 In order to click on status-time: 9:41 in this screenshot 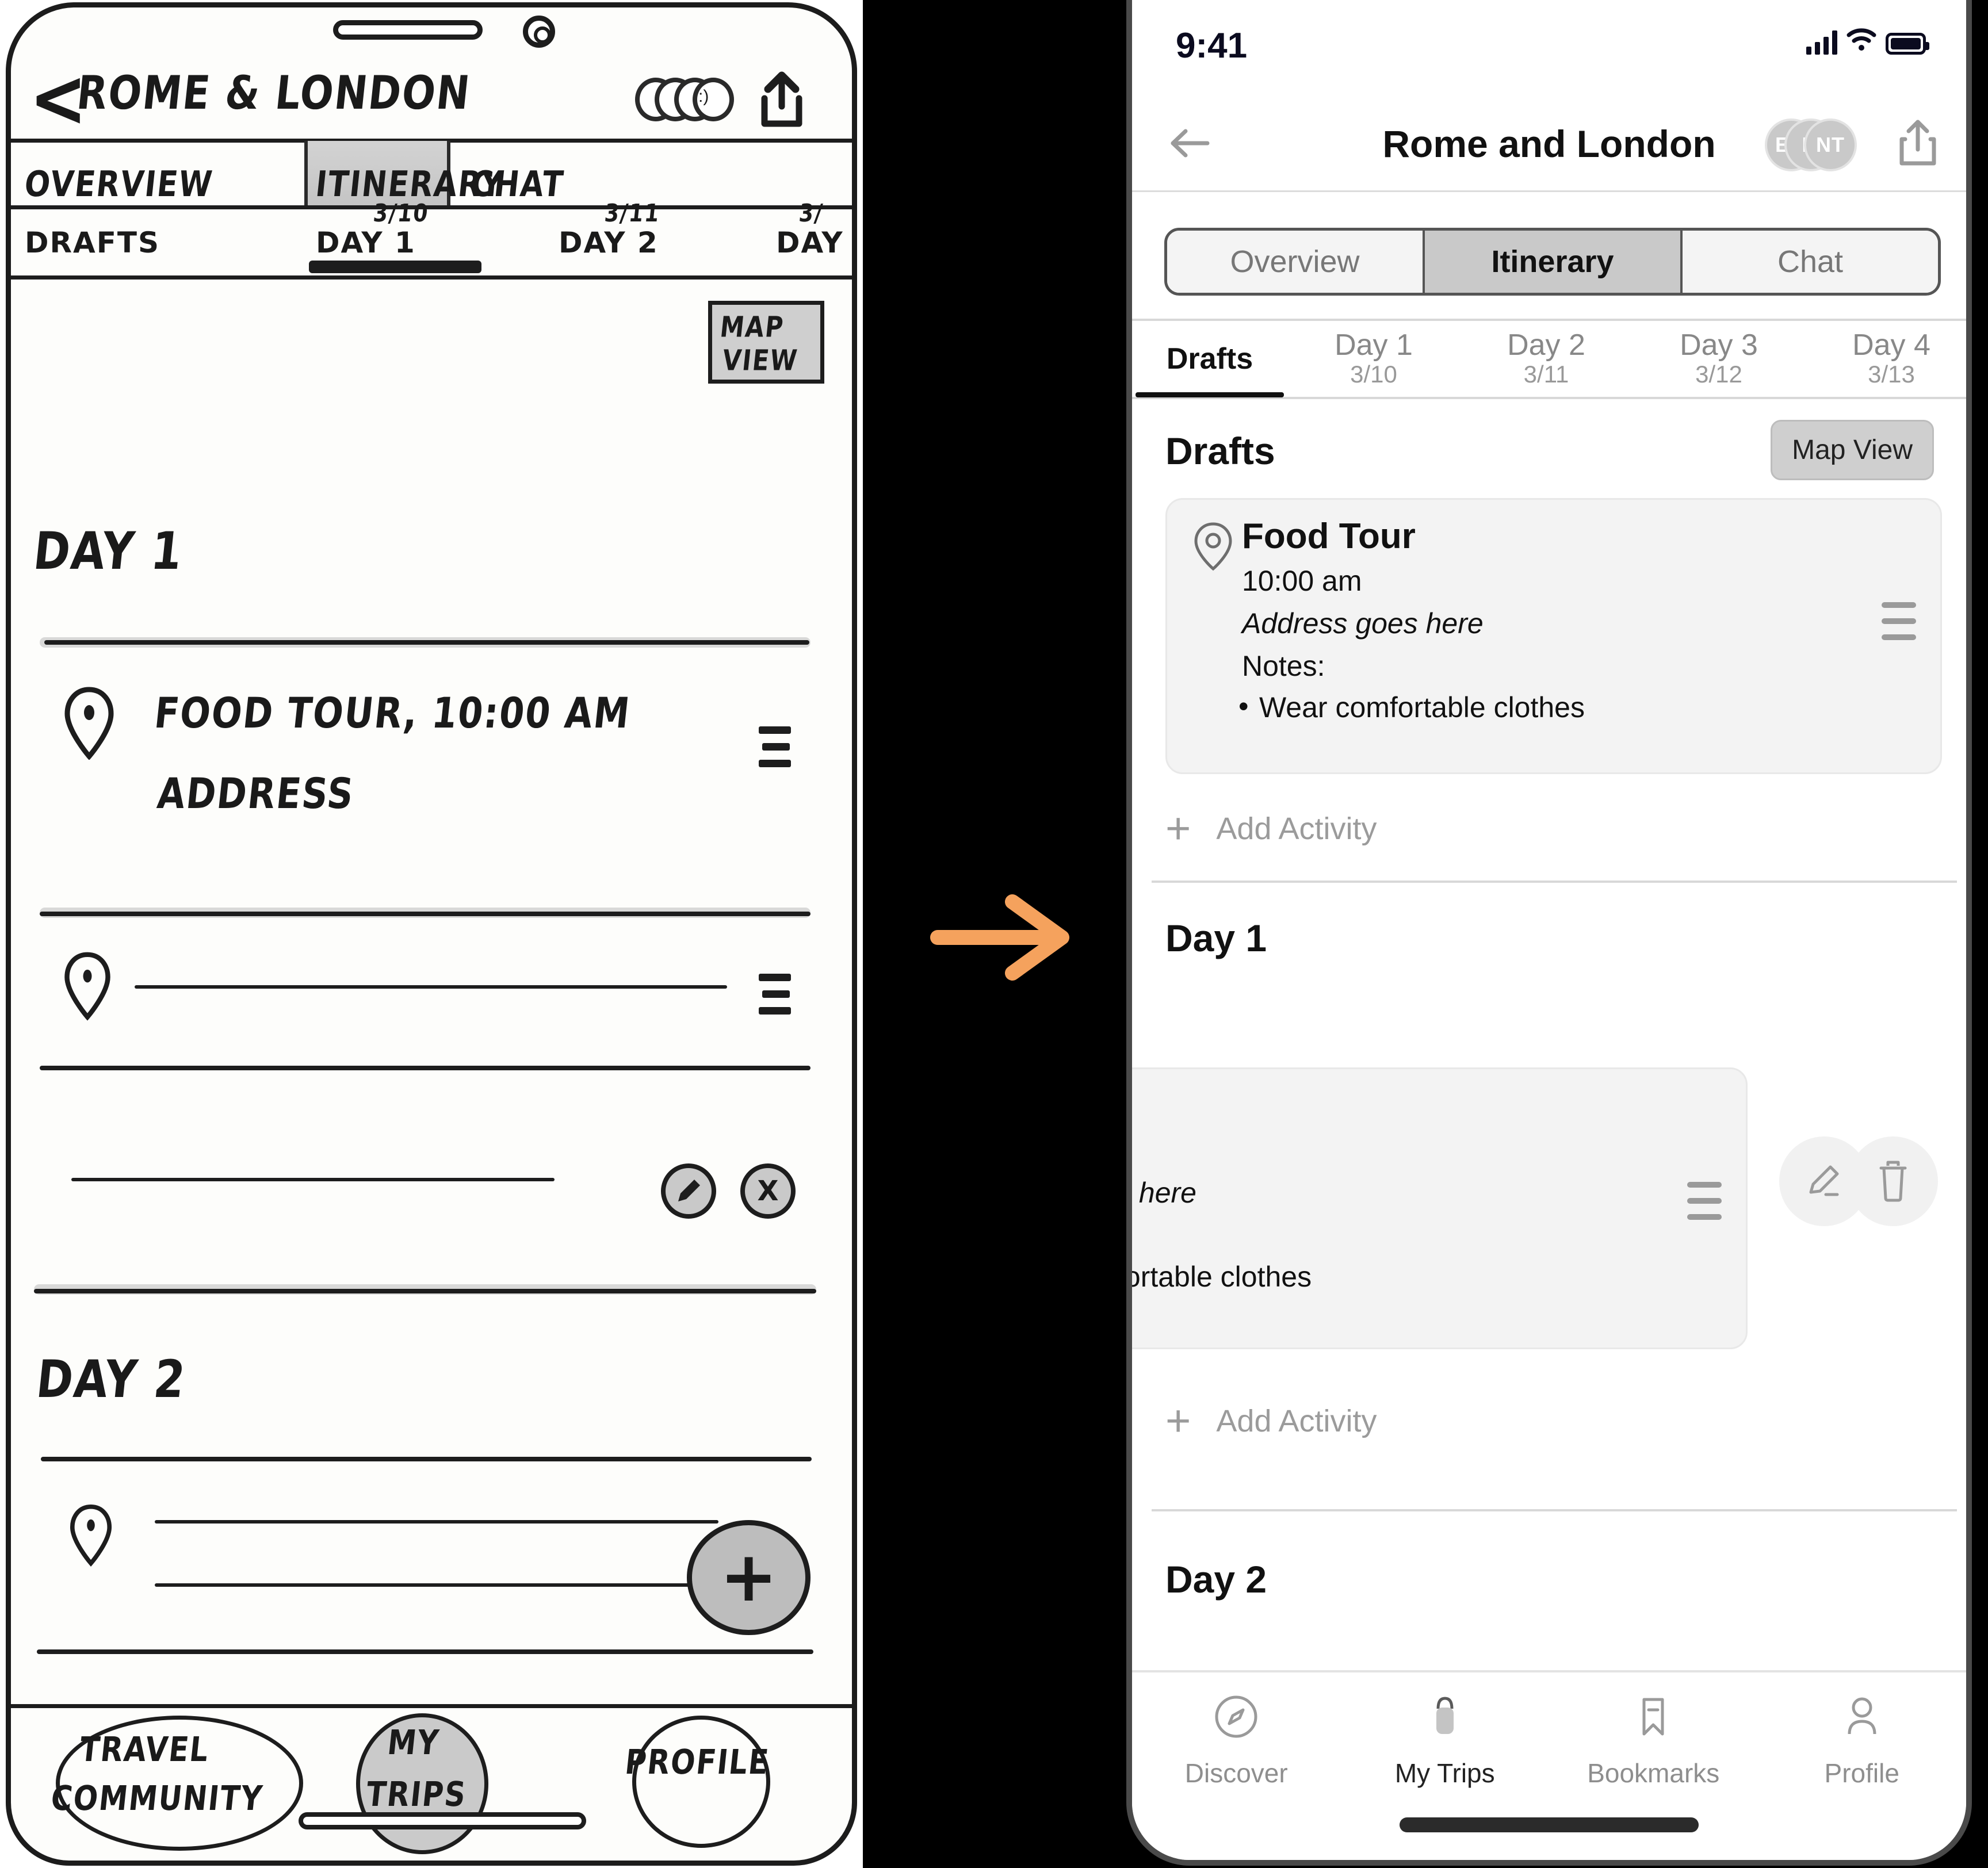, I will do `click(1212, 46)`.